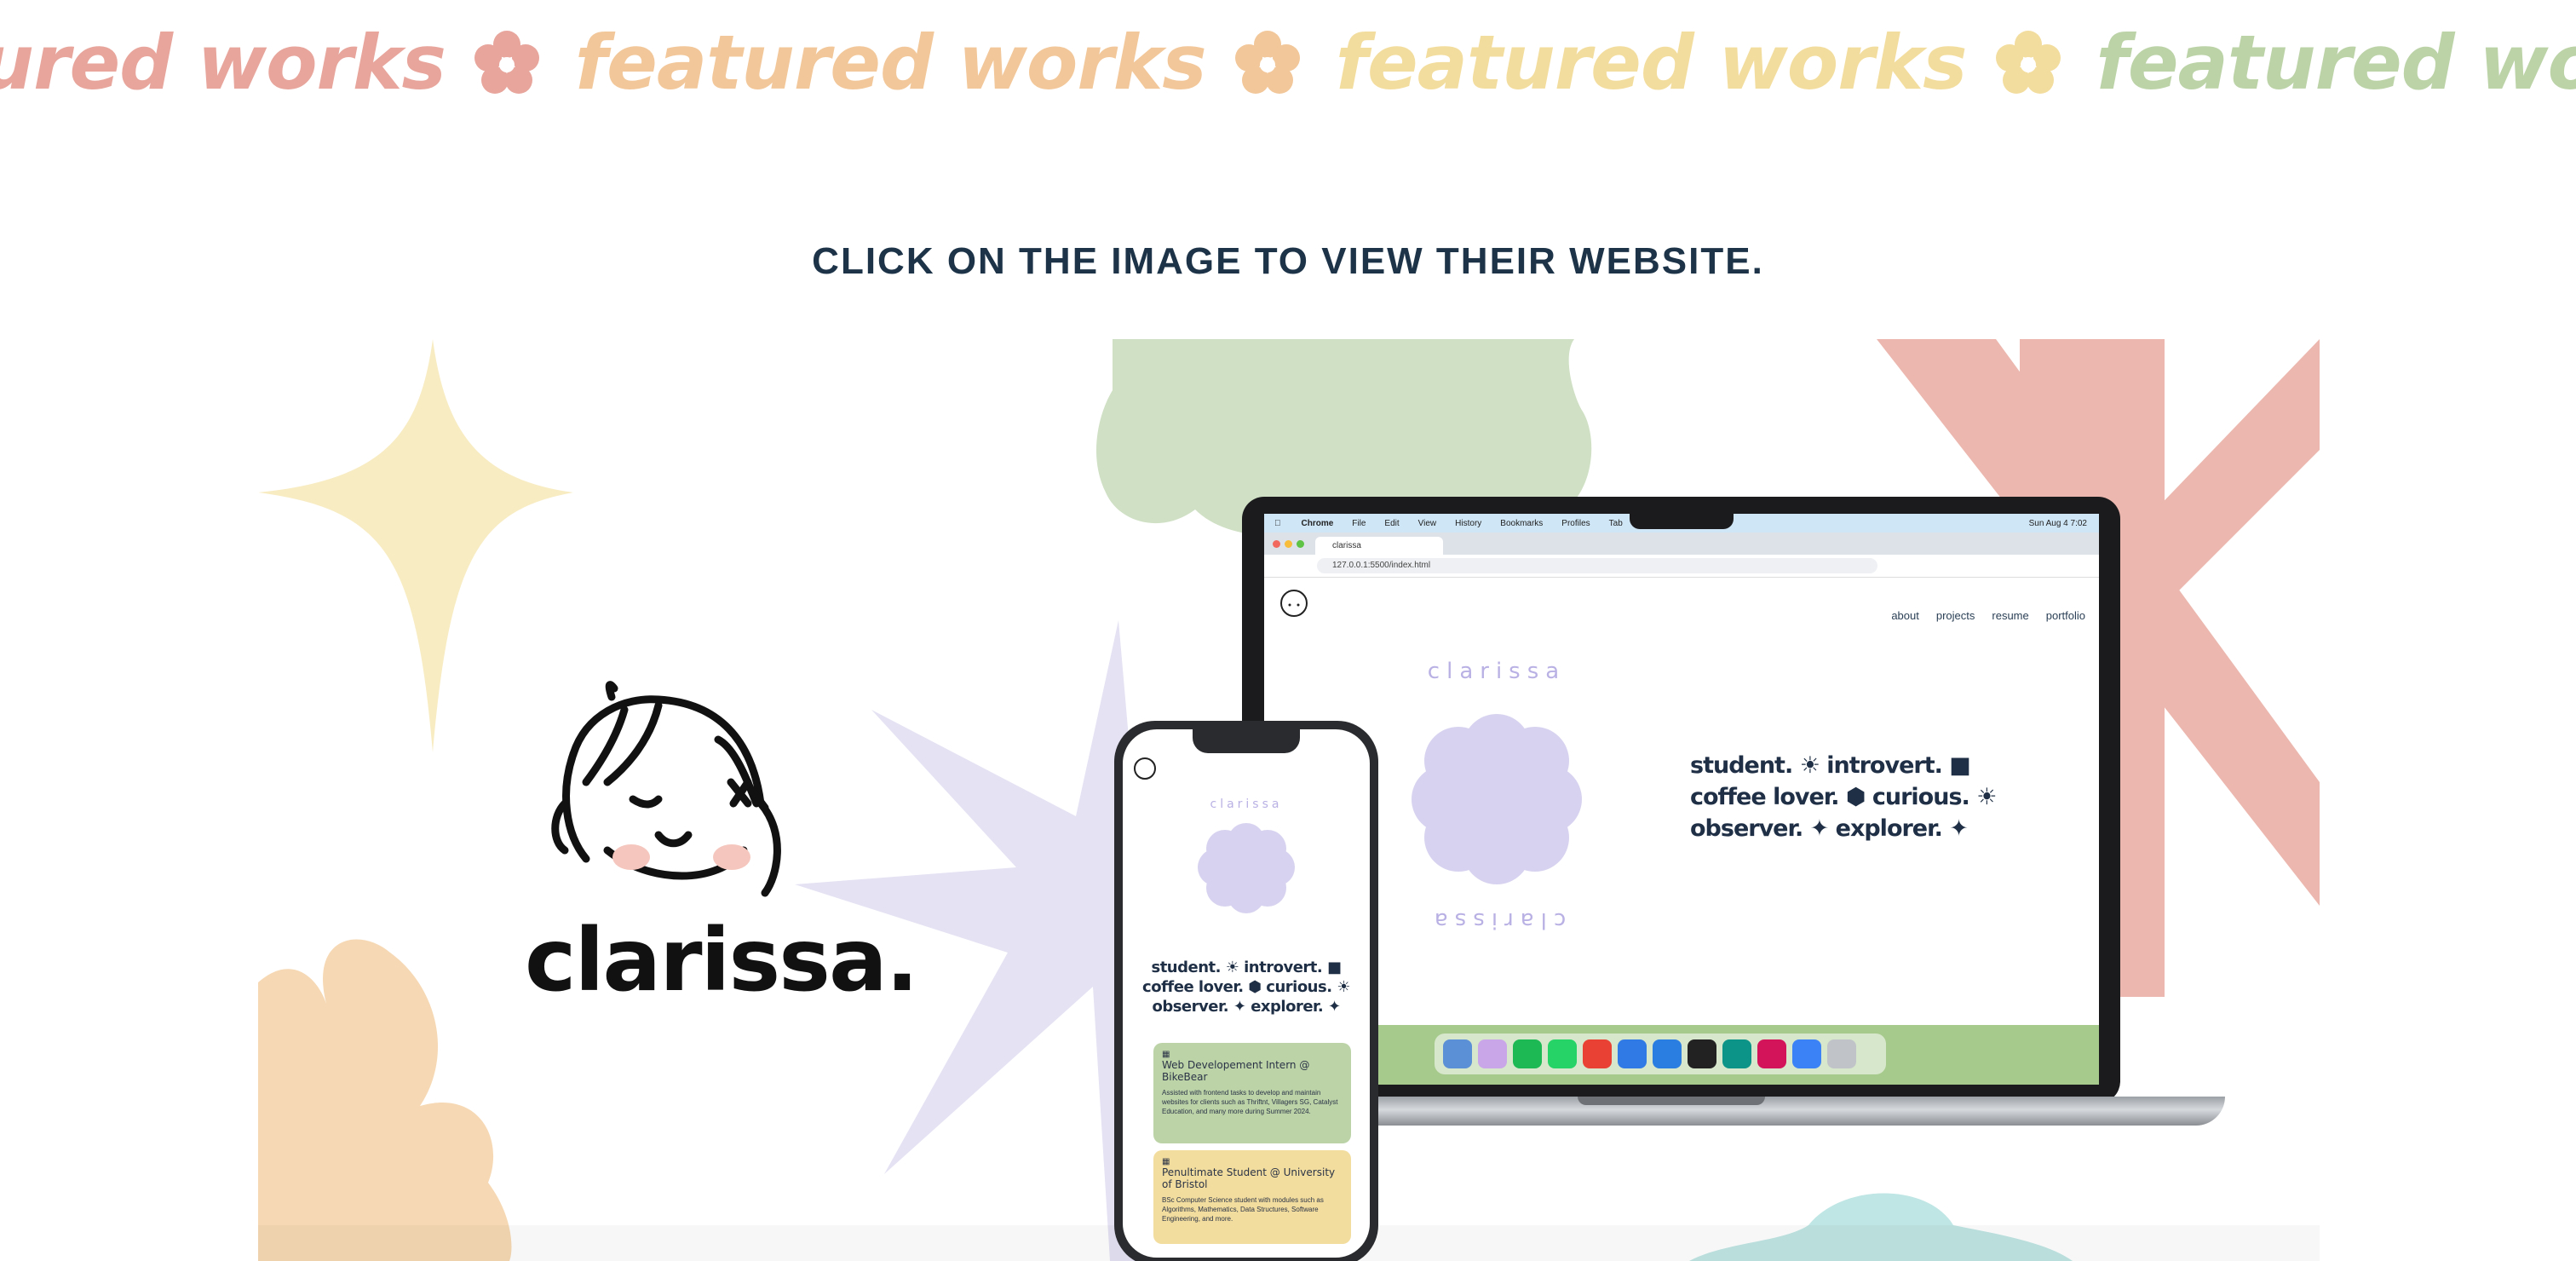 This screenshot has width=2576, height=1261. What do you see at coordinates (1246, 741) in the screenshot?
I see `phone-dynamic-island` at bounding box center [1246, 741].